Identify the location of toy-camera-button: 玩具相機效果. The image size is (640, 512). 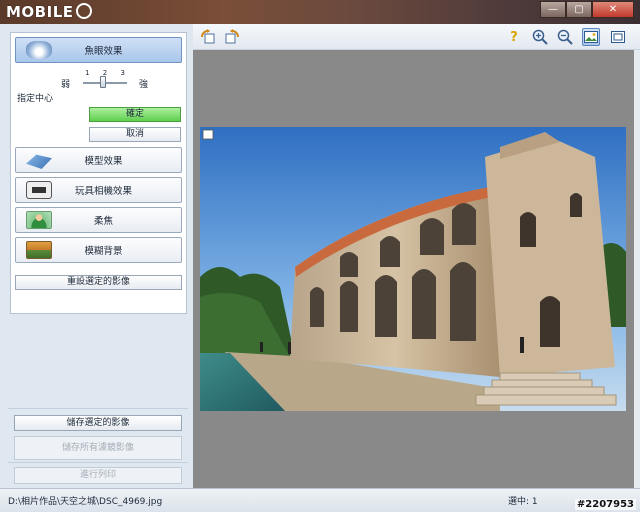
(98, 190).